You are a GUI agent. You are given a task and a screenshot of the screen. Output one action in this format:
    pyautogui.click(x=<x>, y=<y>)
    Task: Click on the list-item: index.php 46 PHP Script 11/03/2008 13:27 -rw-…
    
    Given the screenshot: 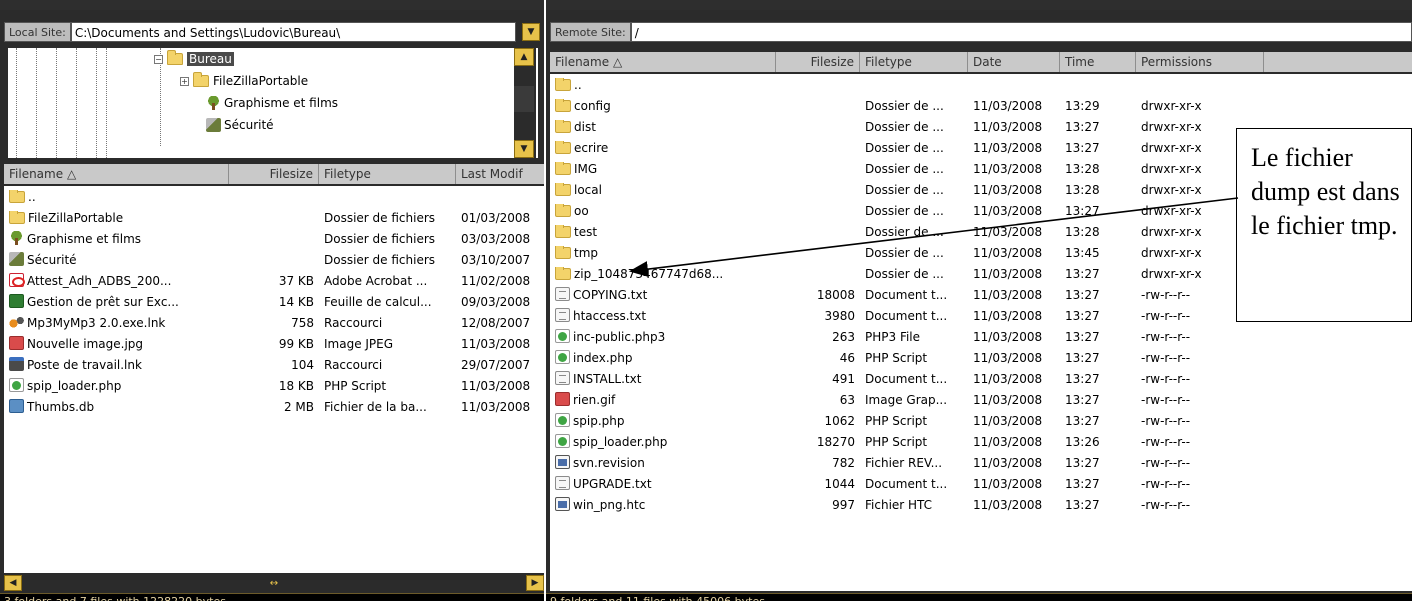 What is the action you would take?
    pyautogui.click(x=981, y=357)
    